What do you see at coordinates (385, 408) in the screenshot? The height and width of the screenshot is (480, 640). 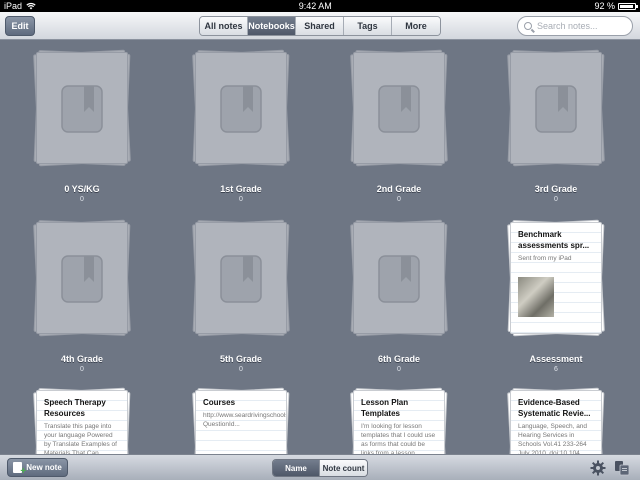 I see `note-title: Lesson Plan Templates` at bounding box center [385, 408].